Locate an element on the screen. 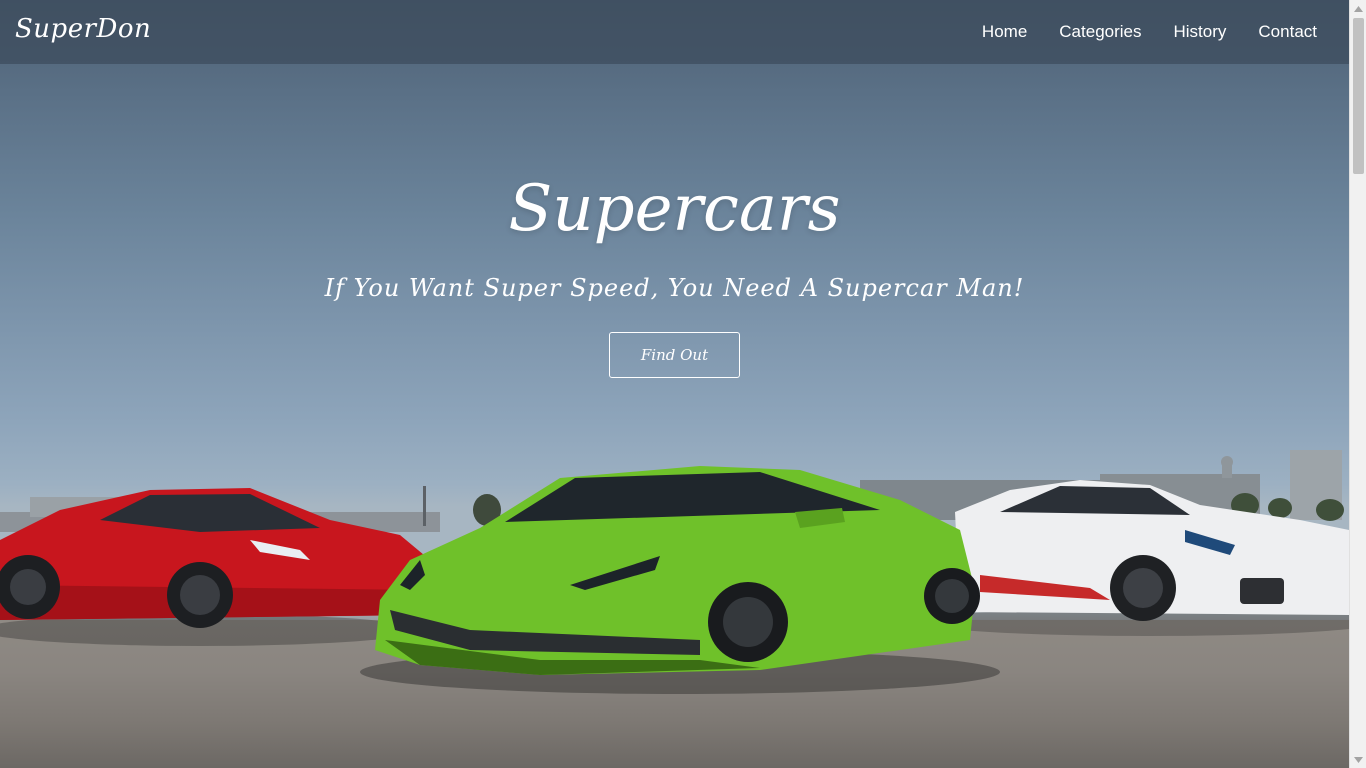 The image size is (1366, 768). scroll-thumb is located at coordinates (1358, 96).